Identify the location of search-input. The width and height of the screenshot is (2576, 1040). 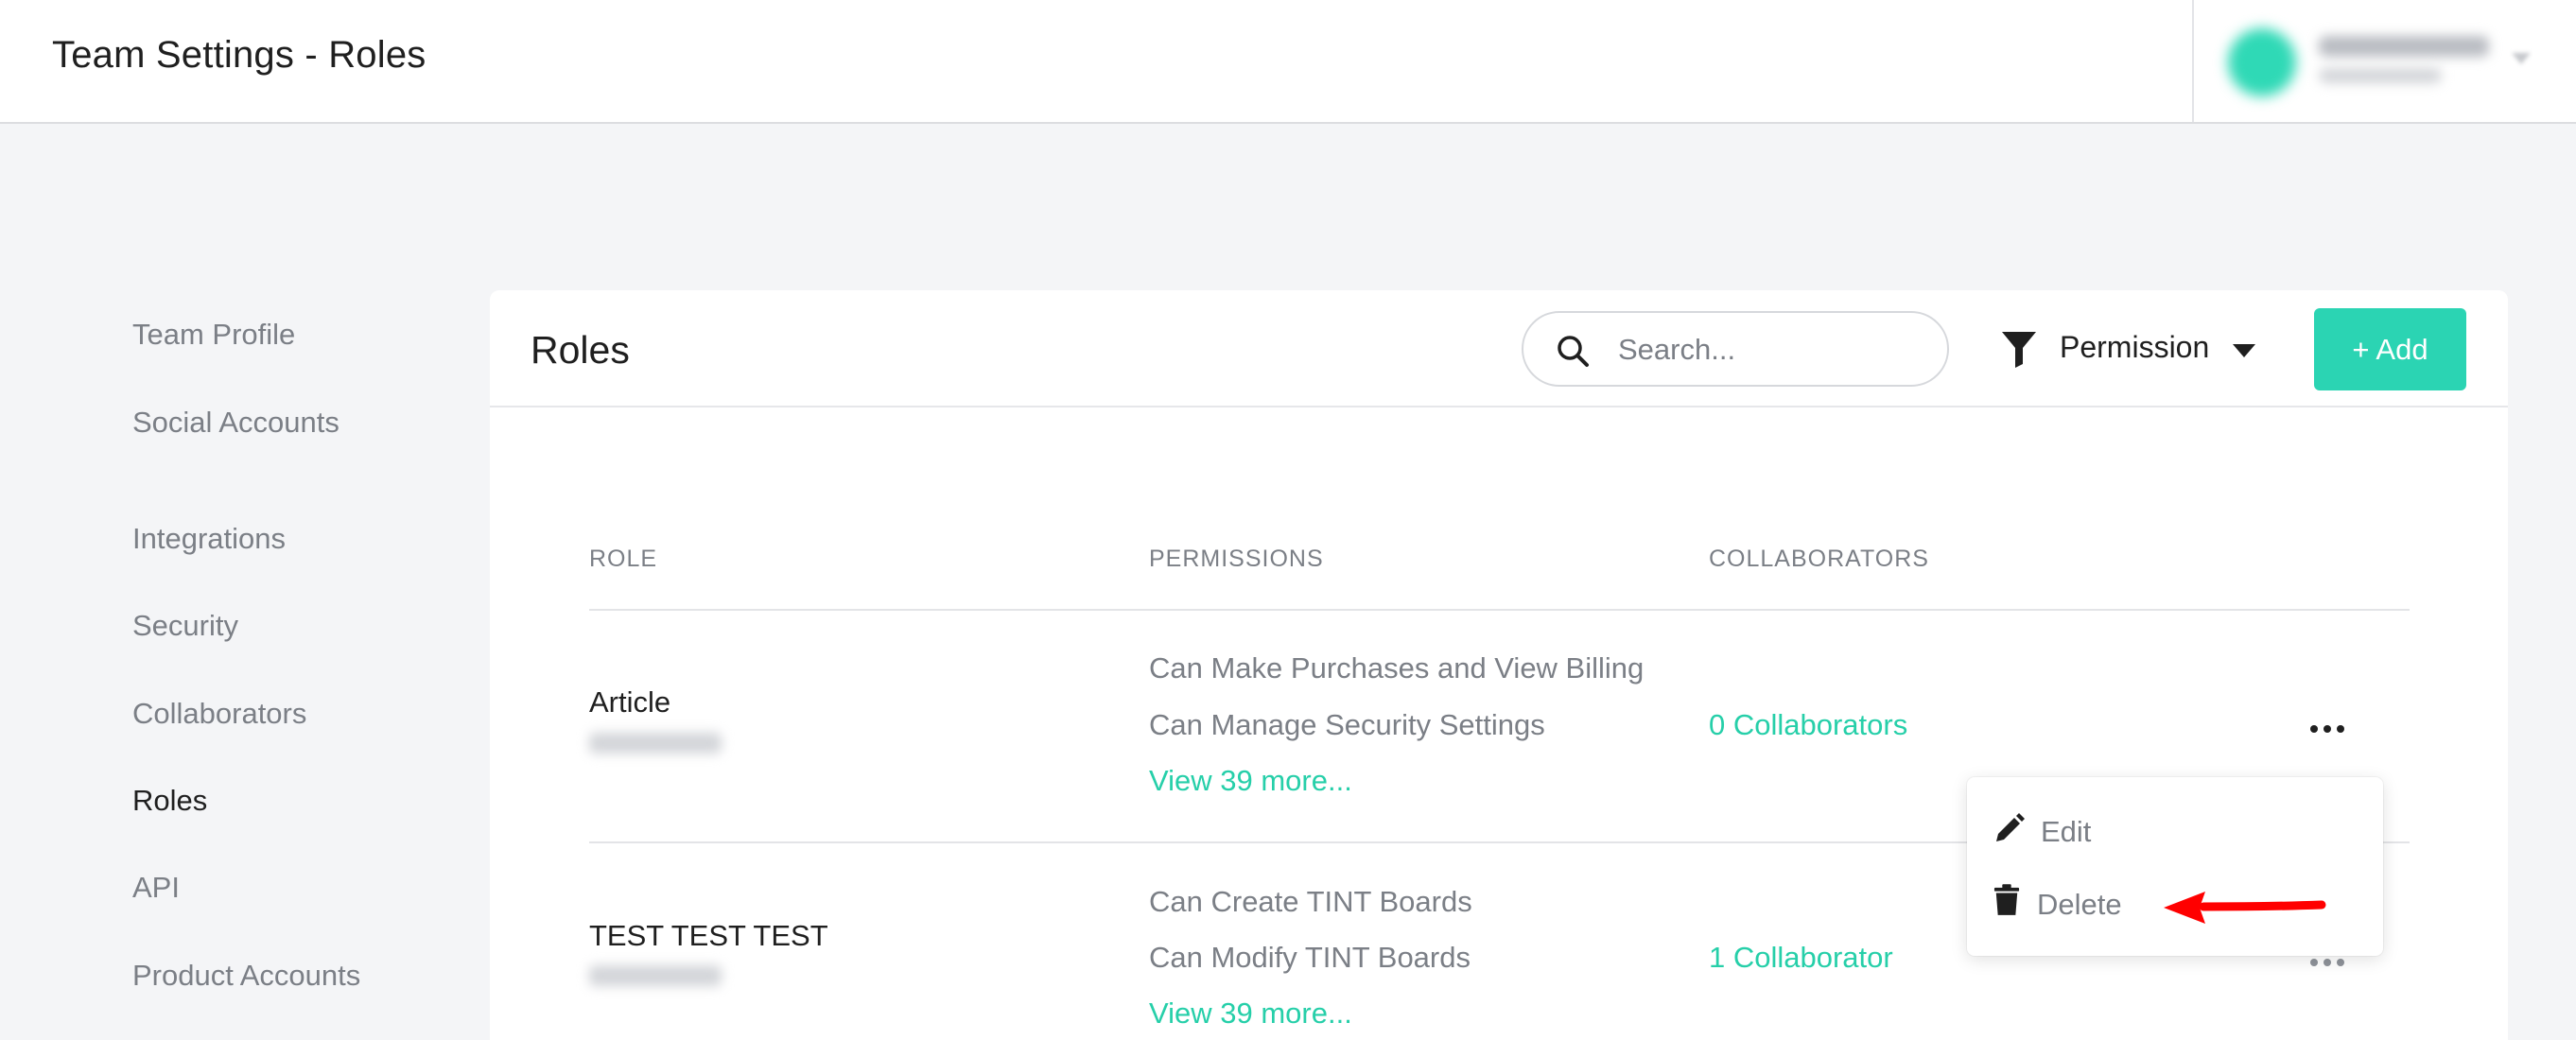
(1769, 350).